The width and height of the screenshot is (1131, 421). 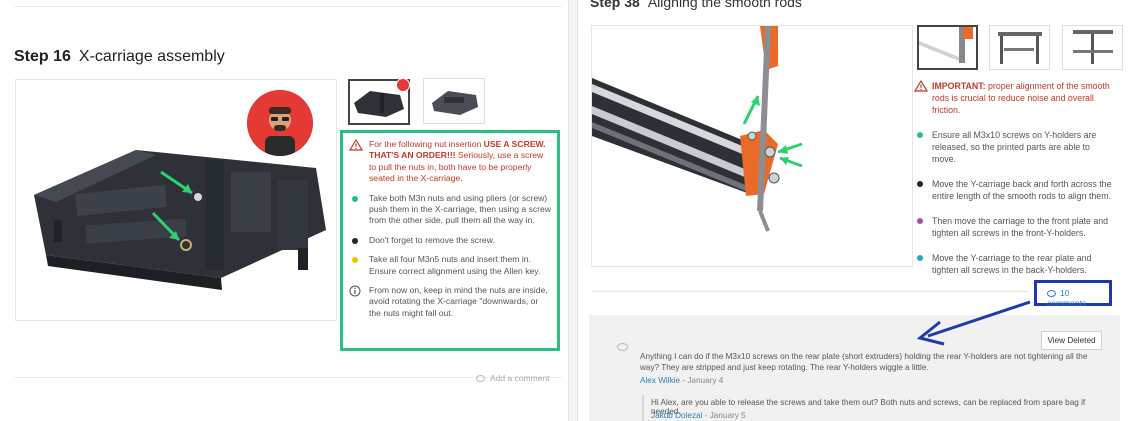 What do you see at coordinates (615, 5) in the screenshot?
I see `step-number: Step 38` at bounding box center [615, 5].